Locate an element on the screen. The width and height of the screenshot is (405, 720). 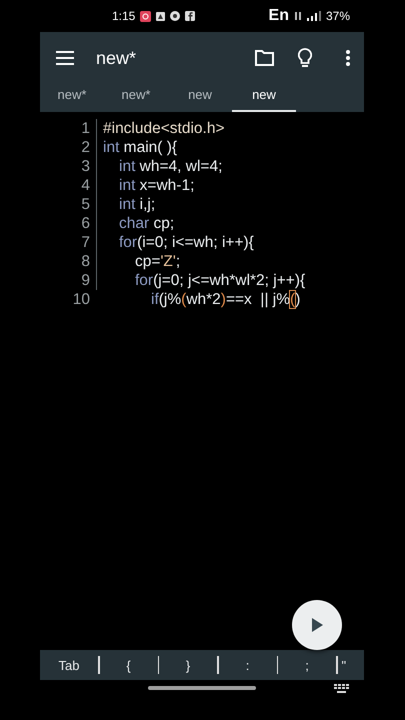
status-time: 1:15 is located at coordinates (124, 16).